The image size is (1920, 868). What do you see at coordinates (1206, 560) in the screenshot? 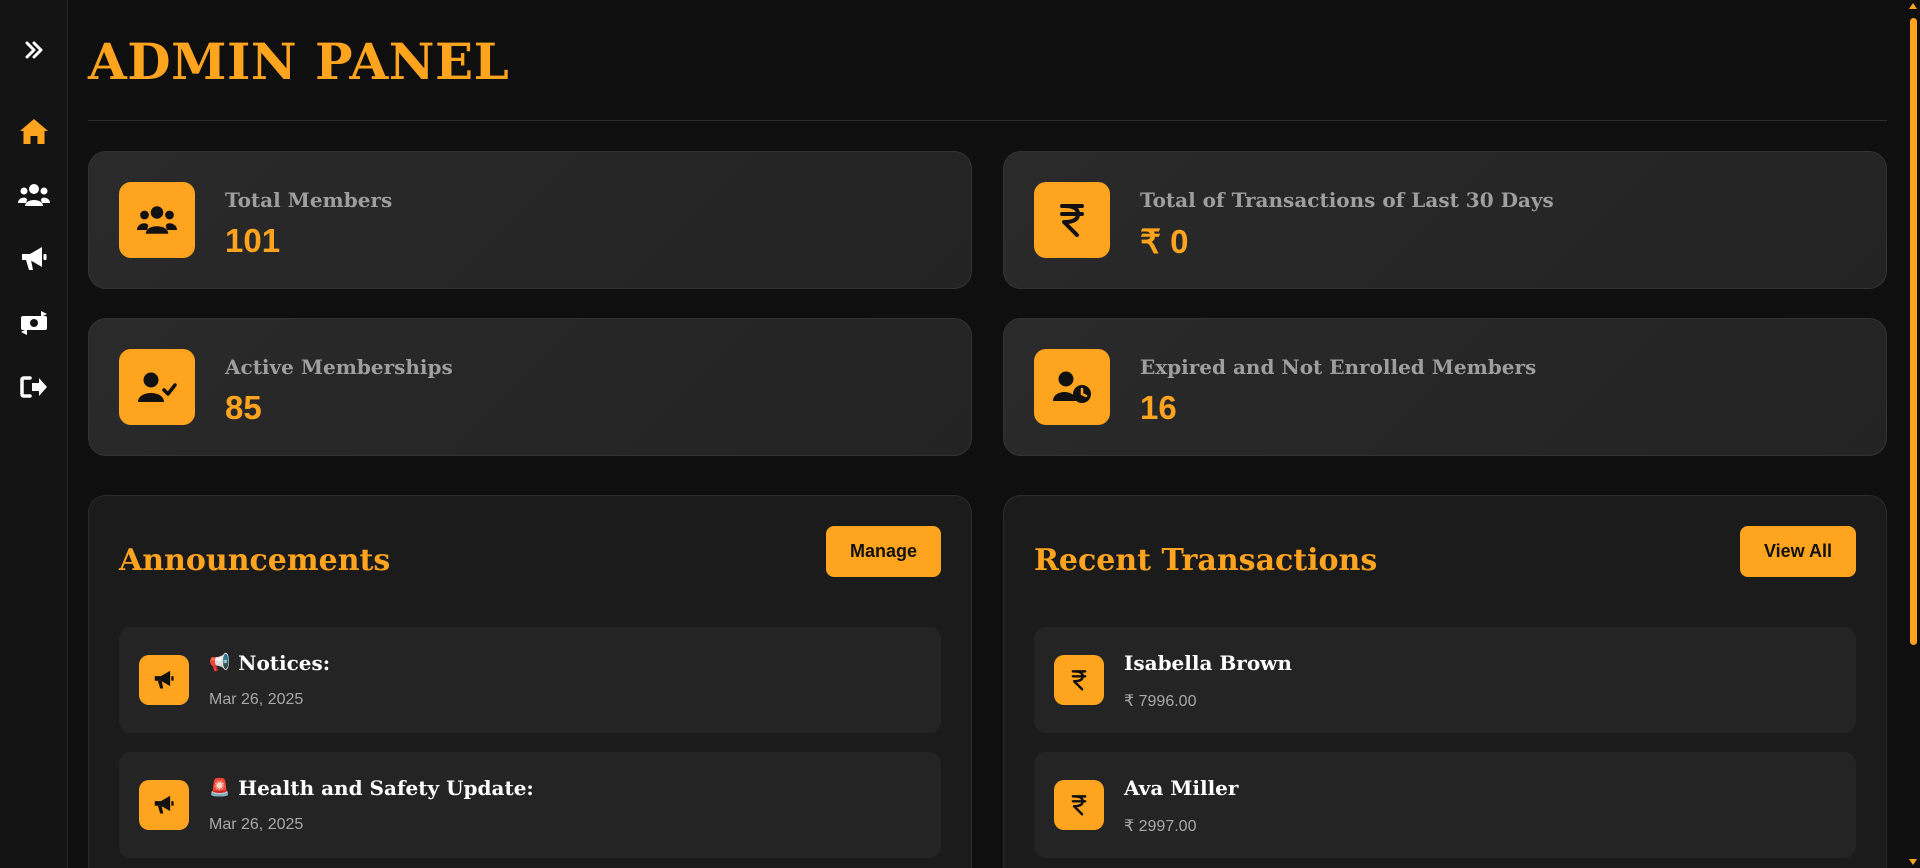
I see `transactions-title: Recent Transactions` at bounding box center [1206, 560].